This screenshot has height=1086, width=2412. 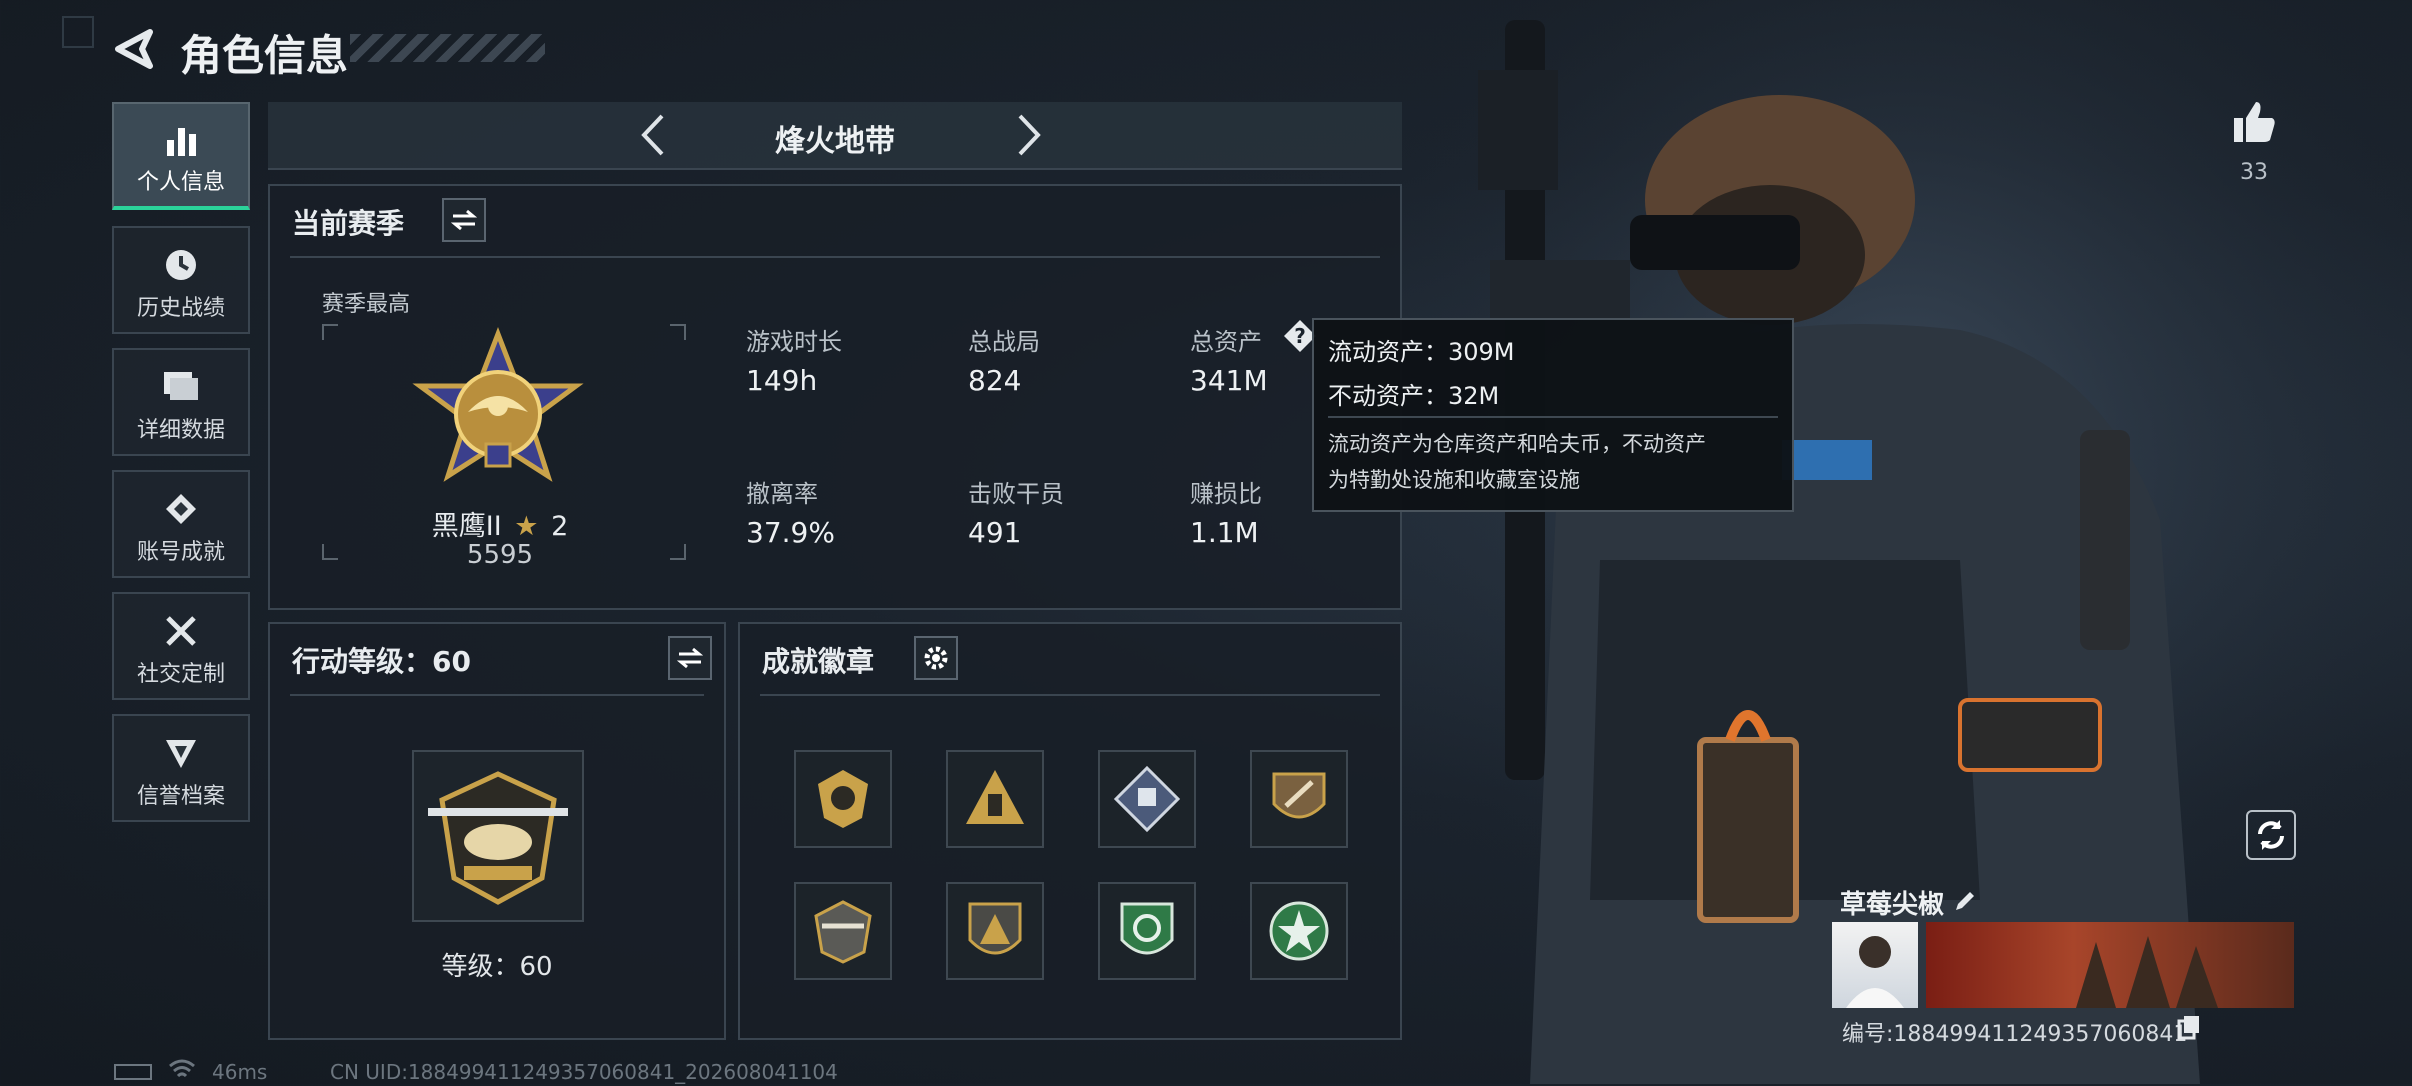 I want to click on achievement-icon, so click(x=181, y=511).